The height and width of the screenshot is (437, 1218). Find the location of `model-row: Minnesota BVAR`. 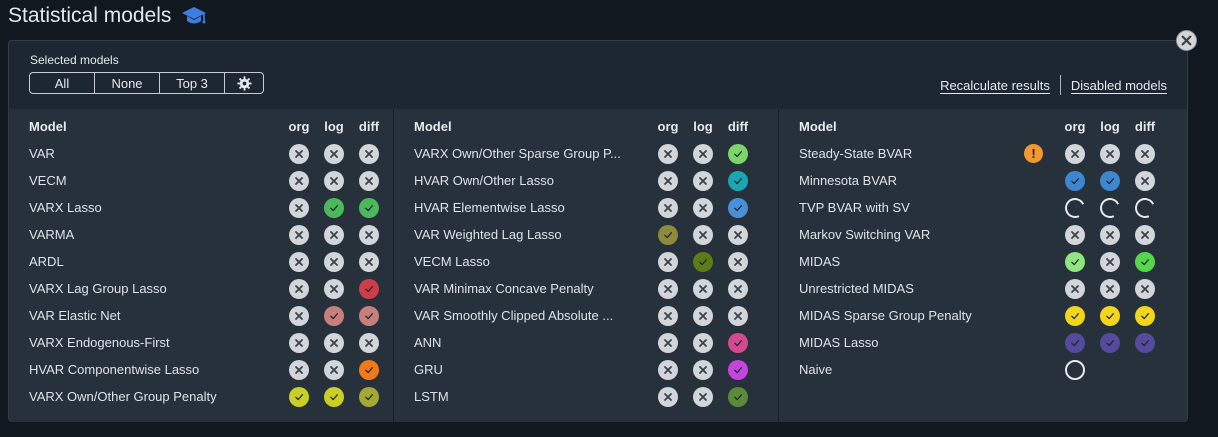

model-row: Minnesota BVAR is located at coordinates (982, 181).